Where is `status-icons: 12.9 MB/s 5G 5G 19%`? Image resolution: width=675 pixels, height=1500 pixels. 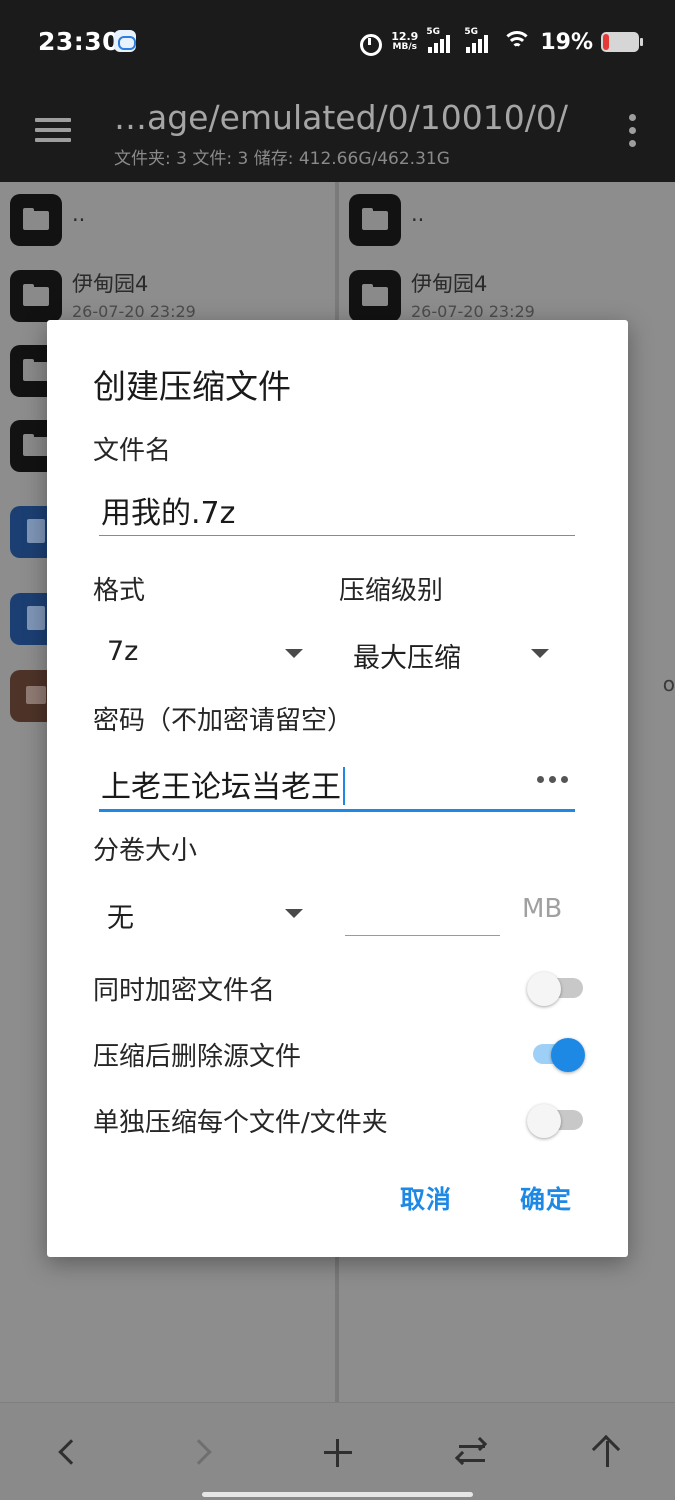 status-icons: 12.9 MB/s 5G 5G 19% is located at coordinates (500, 42).